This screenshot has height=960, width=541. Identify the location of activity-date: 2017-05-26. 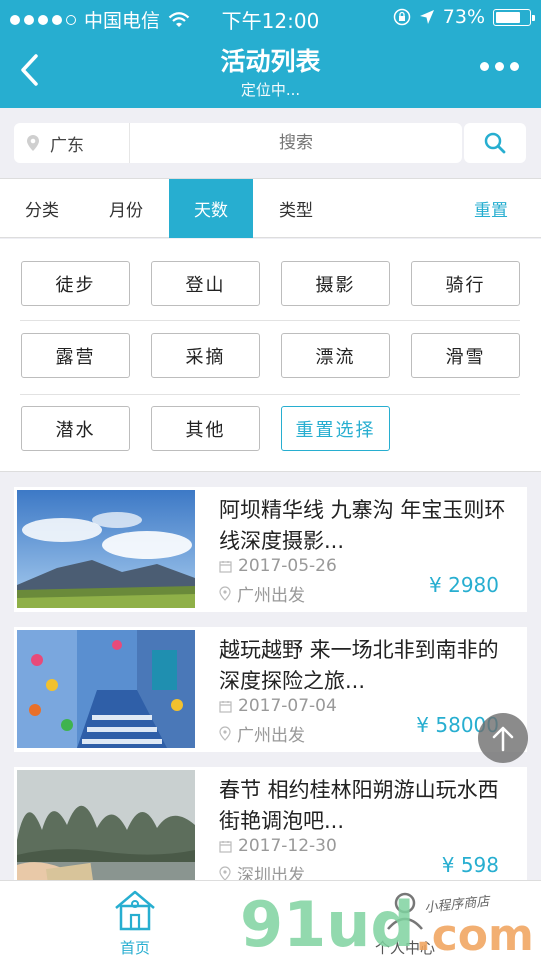
(278, 566).